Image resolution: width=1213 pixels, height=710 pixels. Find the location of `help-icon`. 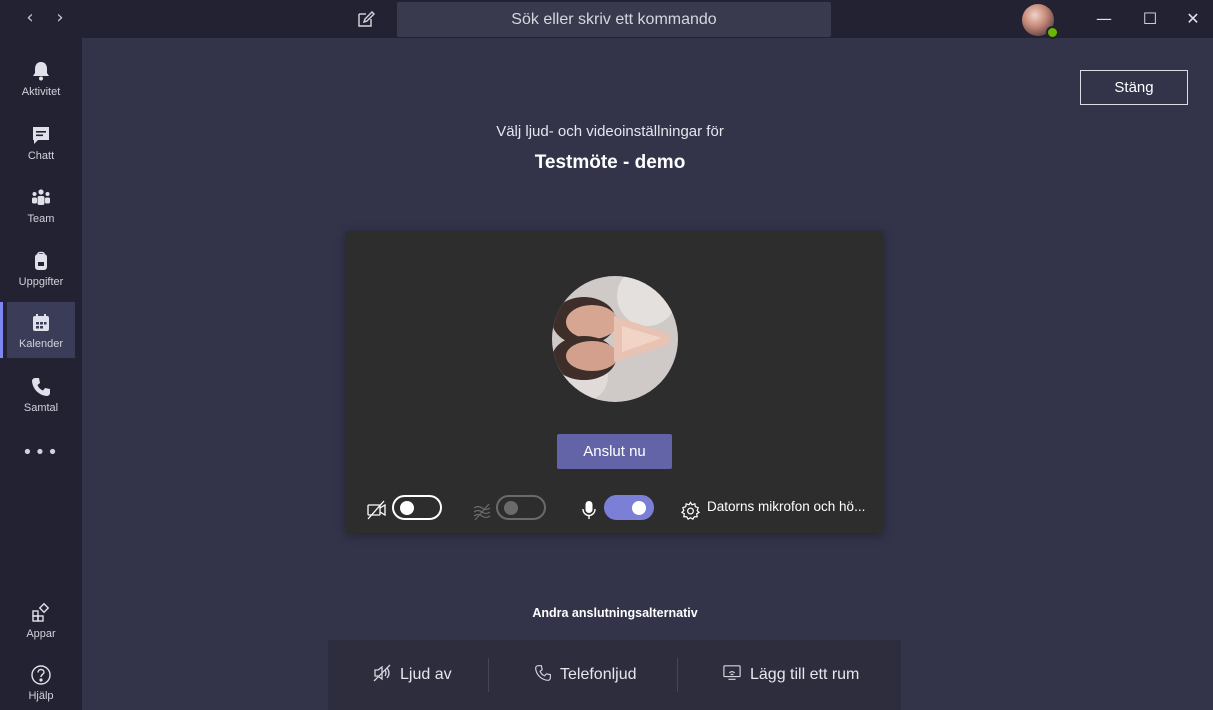

help-icon is located at coordinates (41, 675).